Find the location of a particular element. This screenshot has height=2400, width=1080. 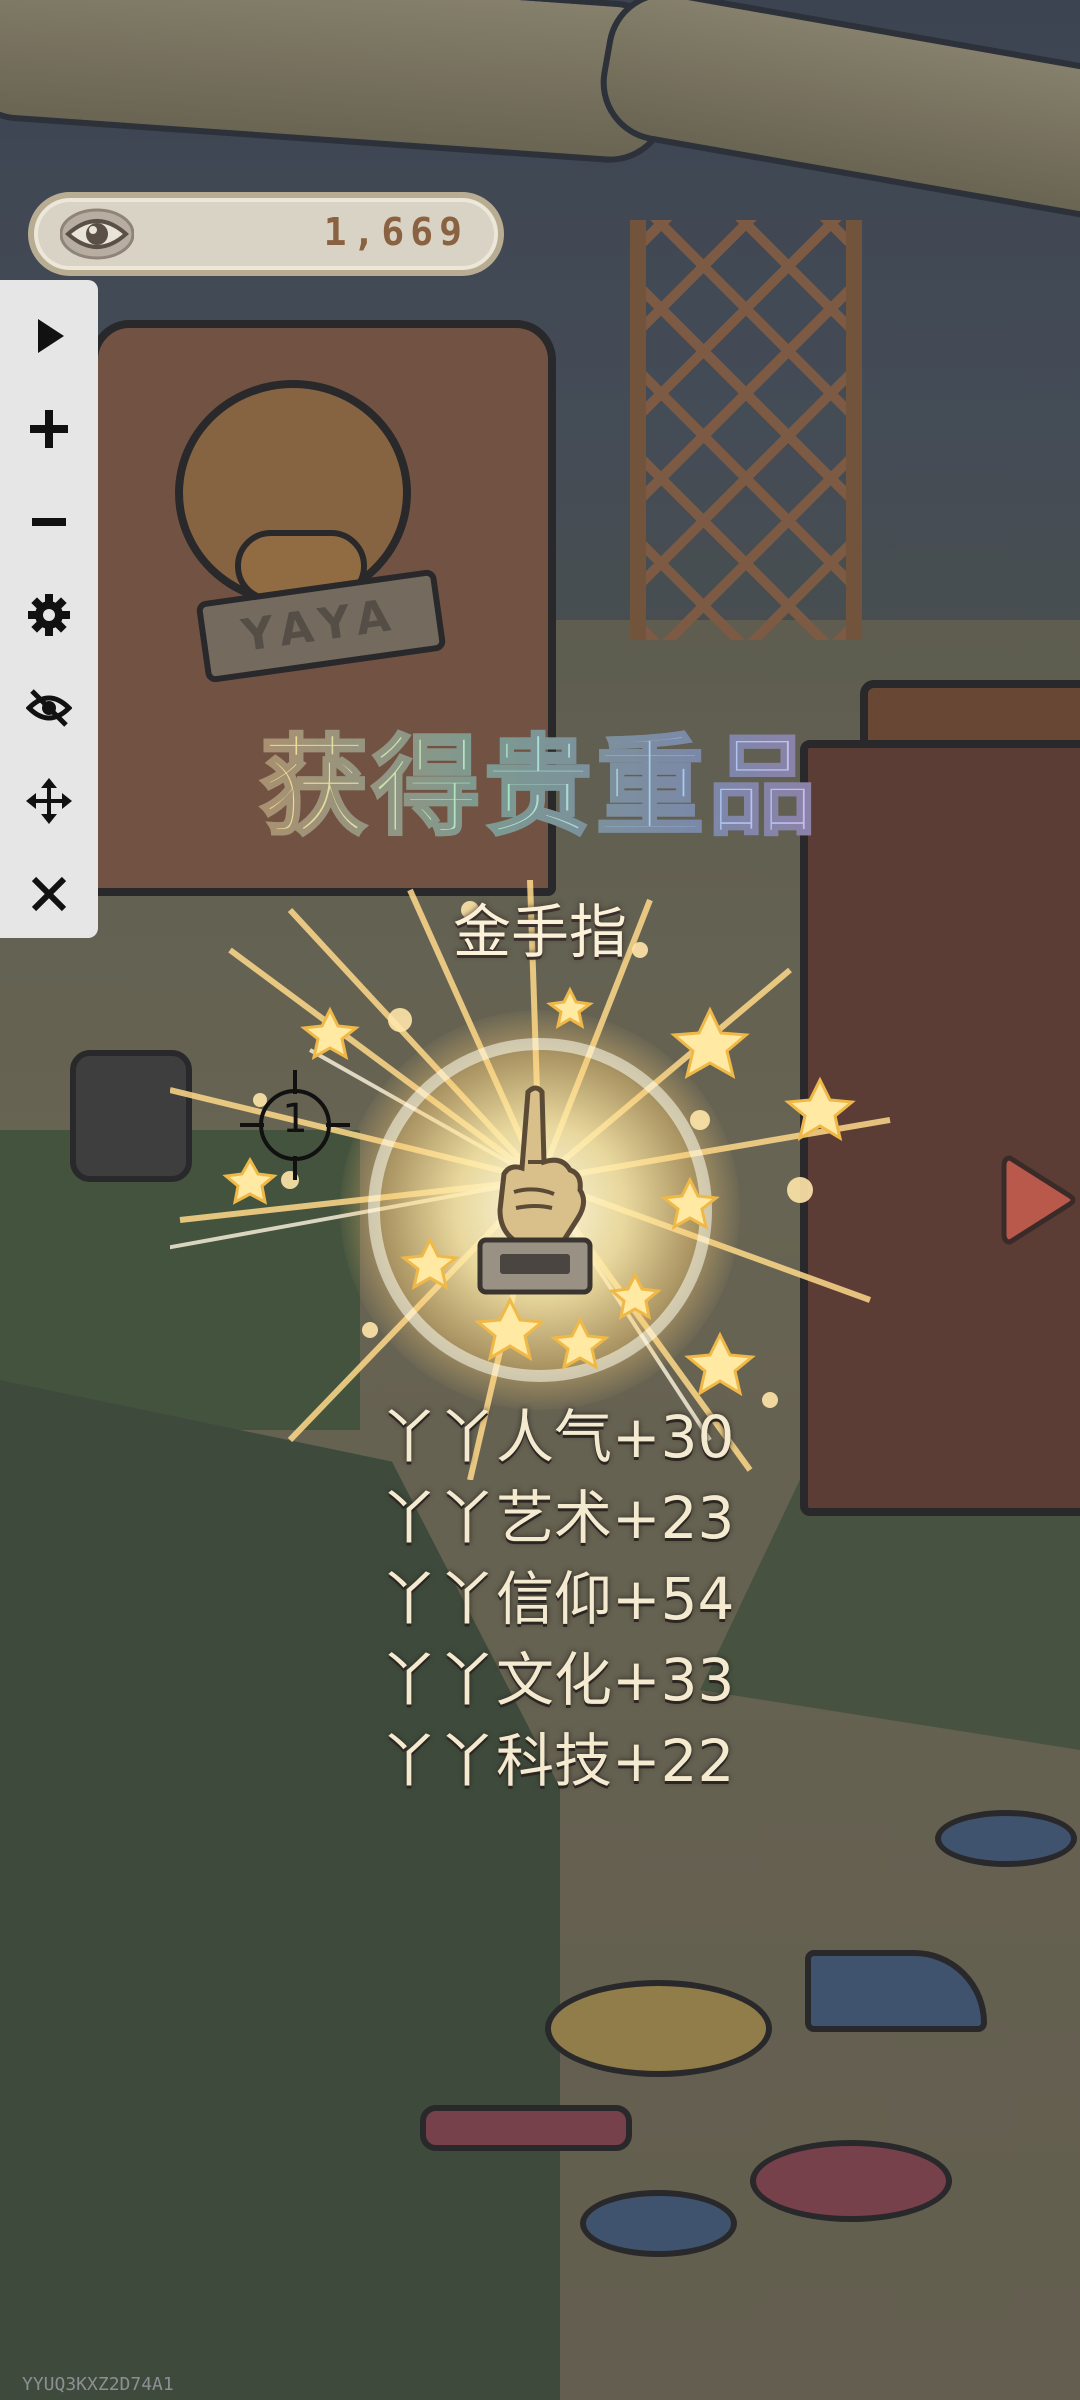

minus-icon is located at coordinates (49, 522).